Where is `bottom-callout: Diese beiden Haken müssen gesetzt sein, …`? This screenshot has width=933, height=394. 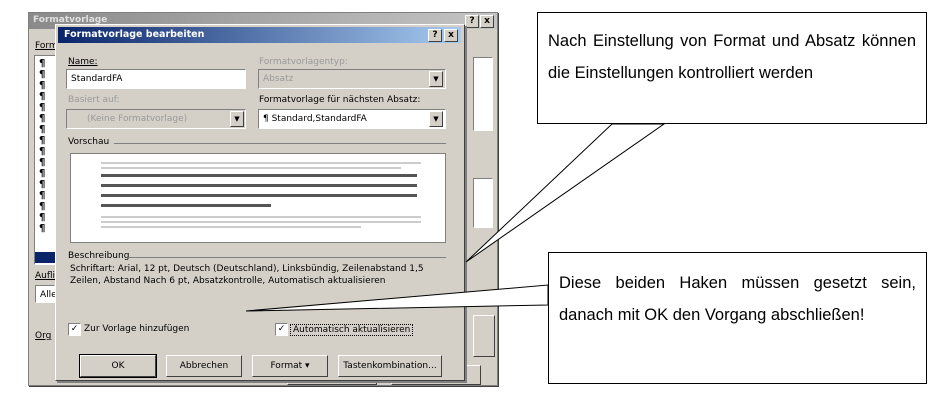
bottom-callout: Diese beiden Haken müssen gesetzt sein, … is located at coordinates (737, 318).